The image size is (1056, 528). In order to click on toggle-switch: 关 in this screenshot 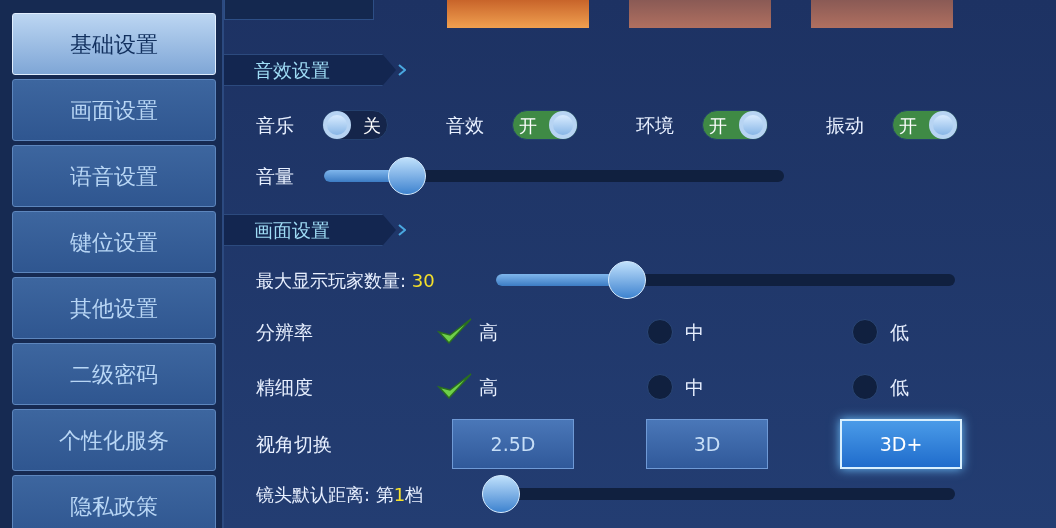, I will do `click(355, 125)`.